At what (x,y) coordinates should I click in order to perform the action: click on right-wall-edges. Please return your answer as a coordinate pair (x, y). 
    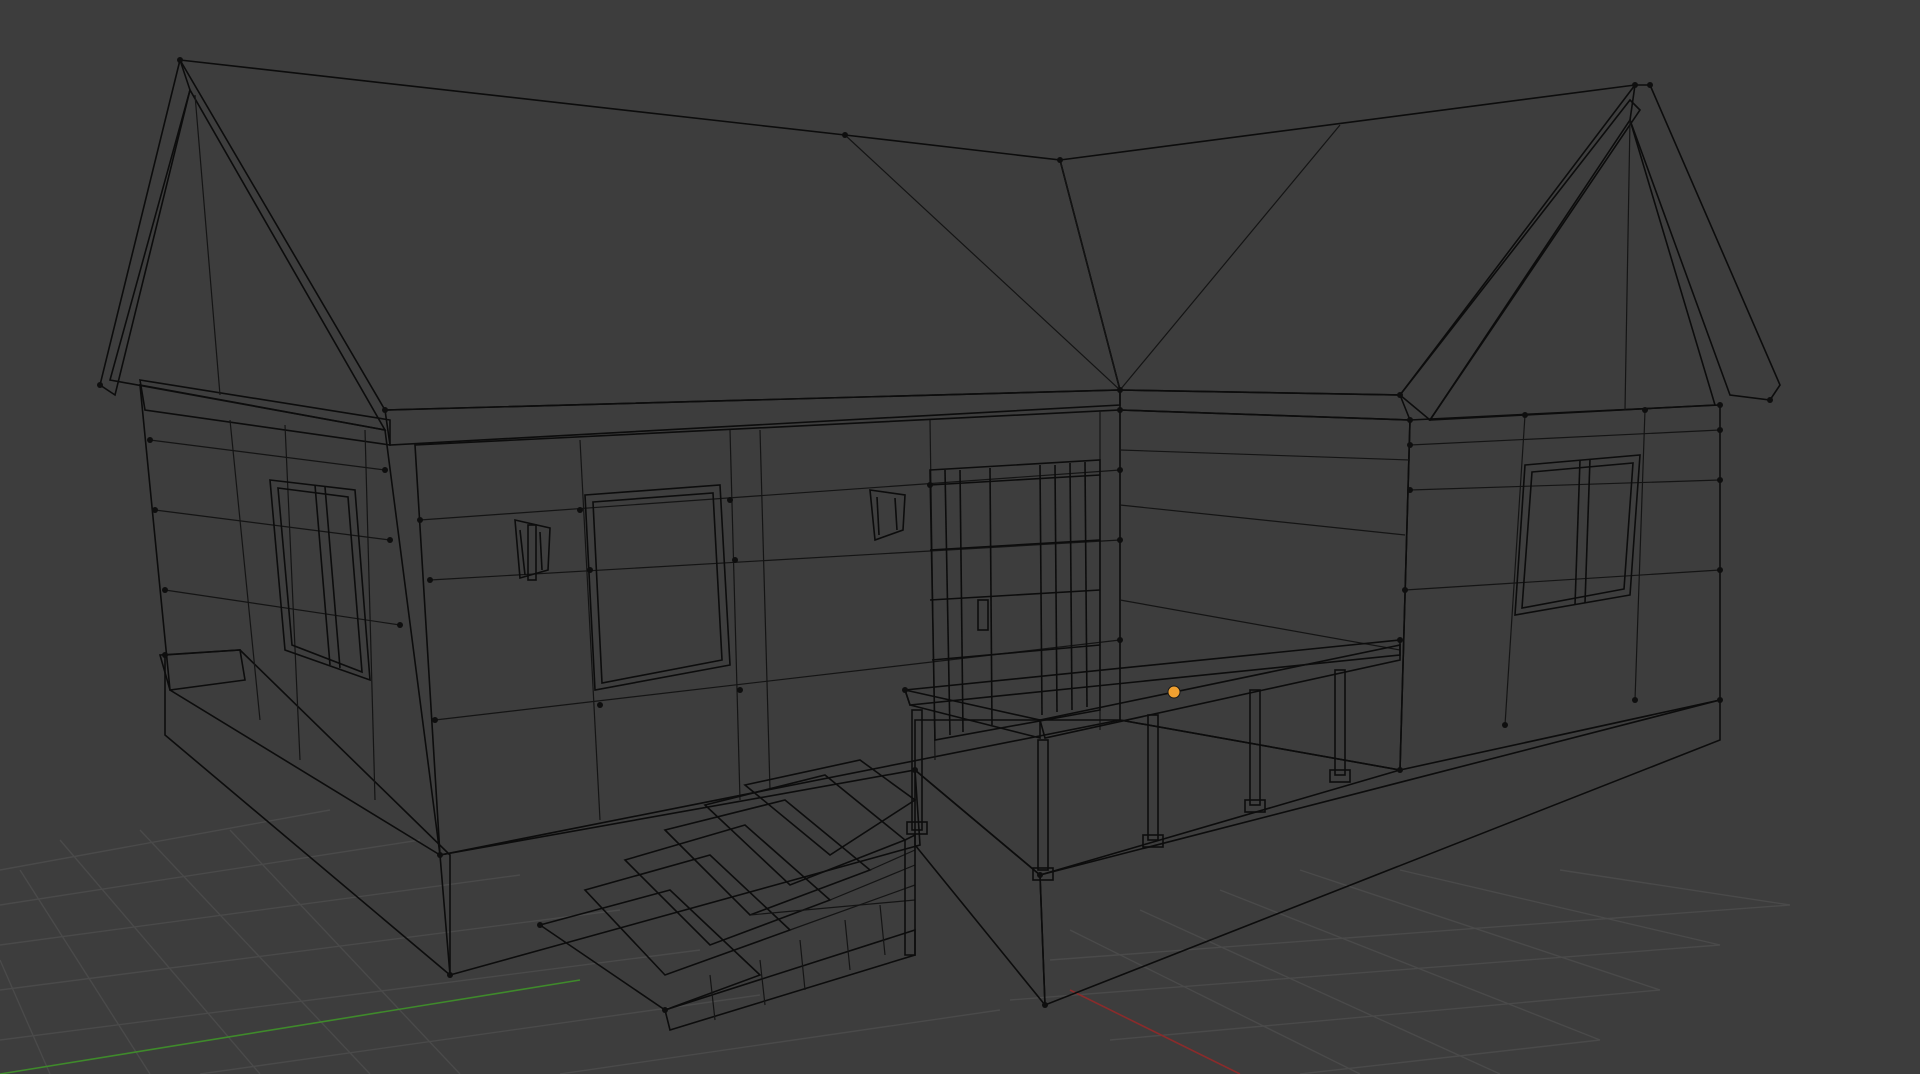
    Looking at the image, I should click on (1562, 567).